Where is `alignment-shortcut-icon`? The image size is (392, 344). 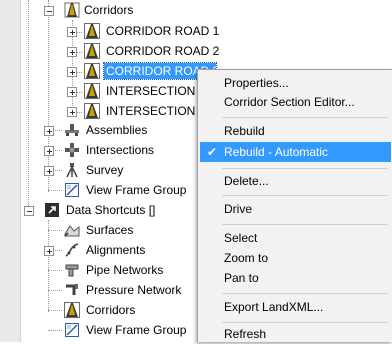
alignment-shortcut-icon is located at coordinates (72, 250).